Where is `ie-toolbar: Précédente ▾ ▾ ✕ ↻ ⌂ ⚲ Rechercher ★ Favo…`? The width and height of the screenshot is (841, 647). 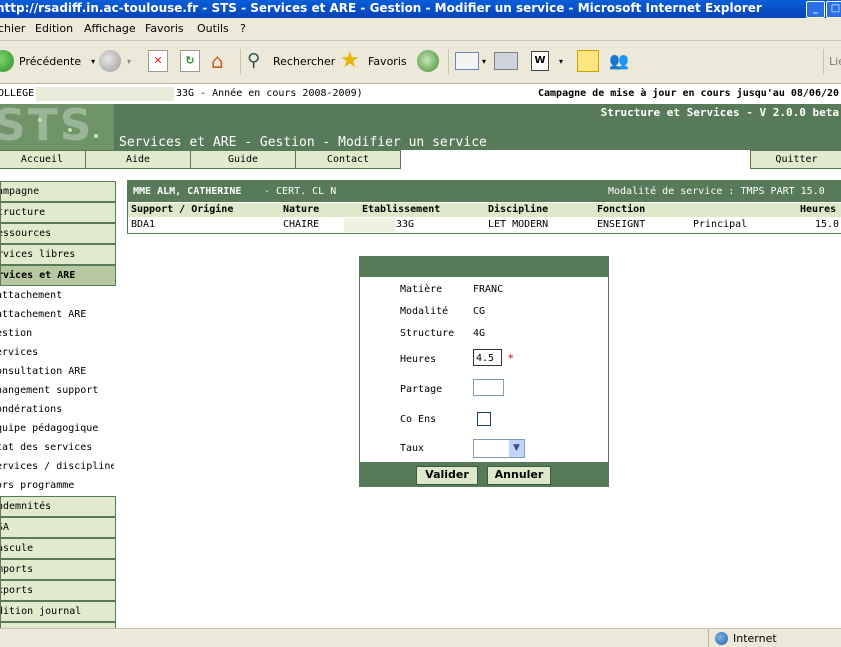
ie-toolbar: Précédente ▾ ▾ ✕ ↻ ⌂ ⚲ Rechercher ★ Favo… is located at coordinates (420, 62).